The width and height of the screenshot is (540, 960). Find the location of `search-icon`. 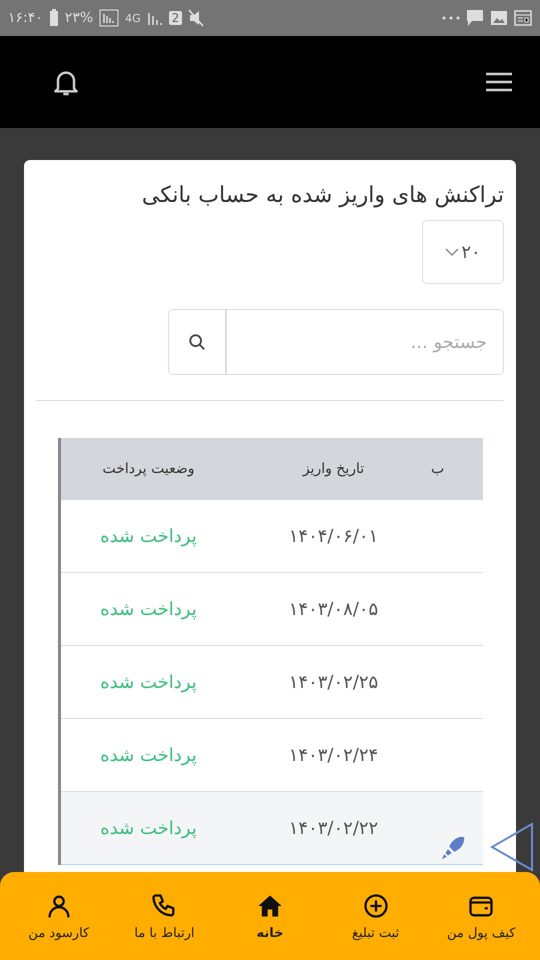

search-icon is located at coordinates (197, 342).